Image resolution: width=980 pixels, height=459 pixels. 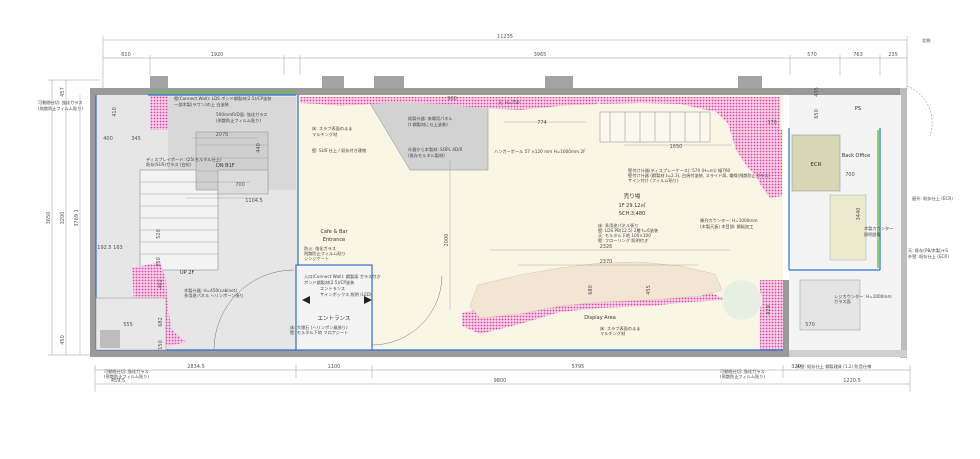 What do you see at coordinates (817, 114) in the screenshot?
I see `dim-650: 650` at bounding box center [817, 114].